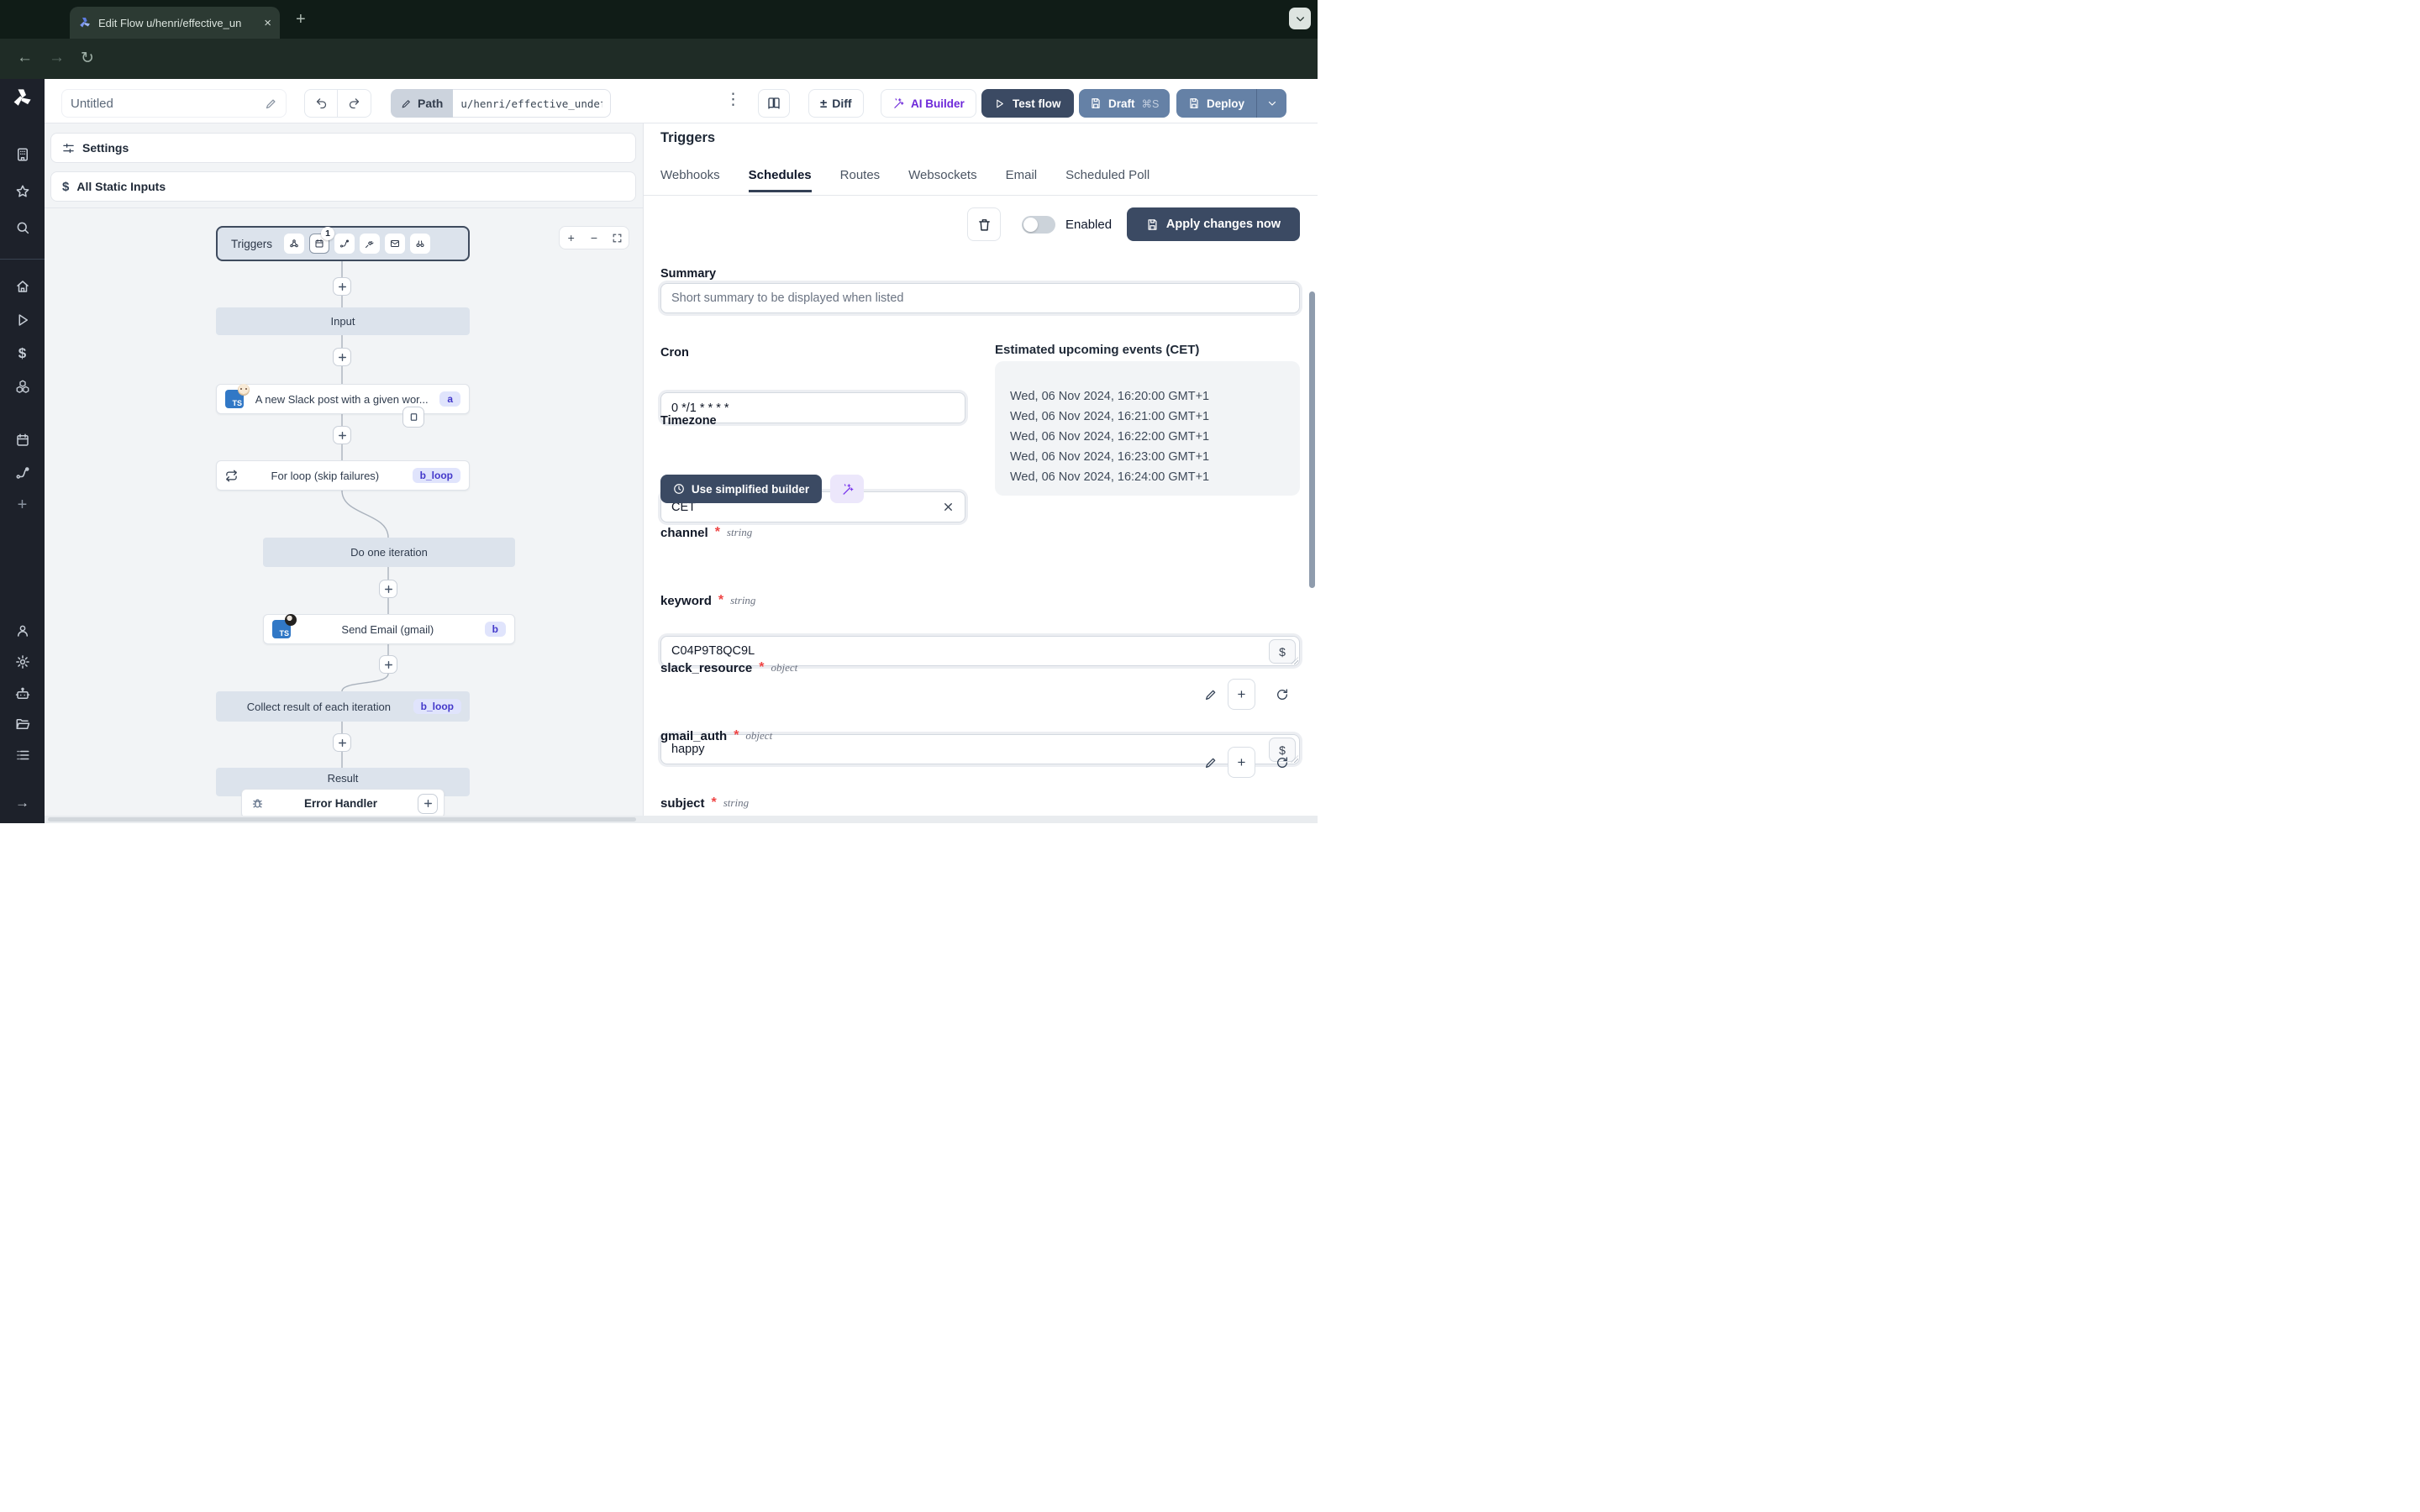 The height and width of the screenshot is (1512, 2420). Describe the element at coordinates (1312, 439) in the screenshot. I see `vertical-scrollbar` at that location.